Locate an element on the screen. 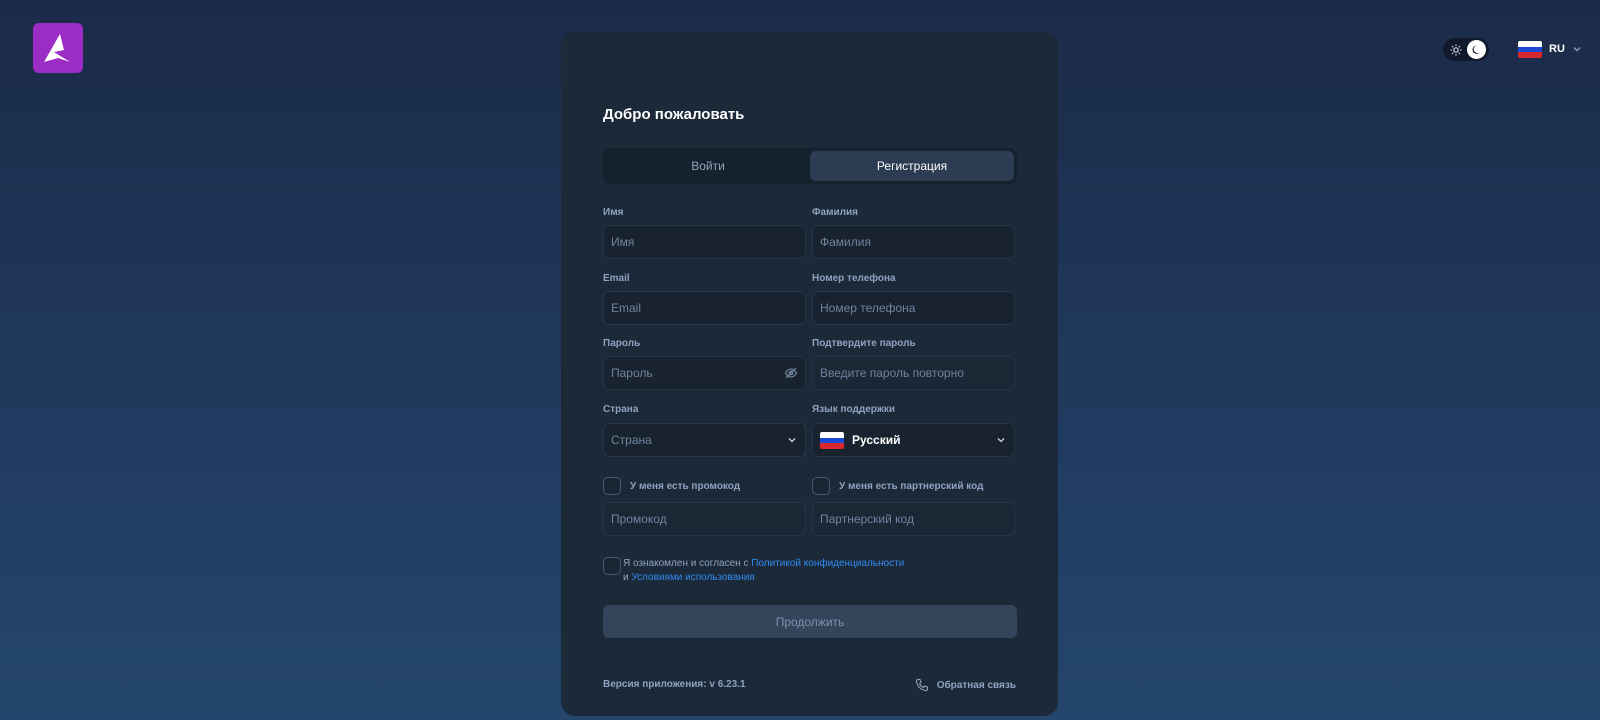  theme-toggle is located at coordinates (1466, 49).